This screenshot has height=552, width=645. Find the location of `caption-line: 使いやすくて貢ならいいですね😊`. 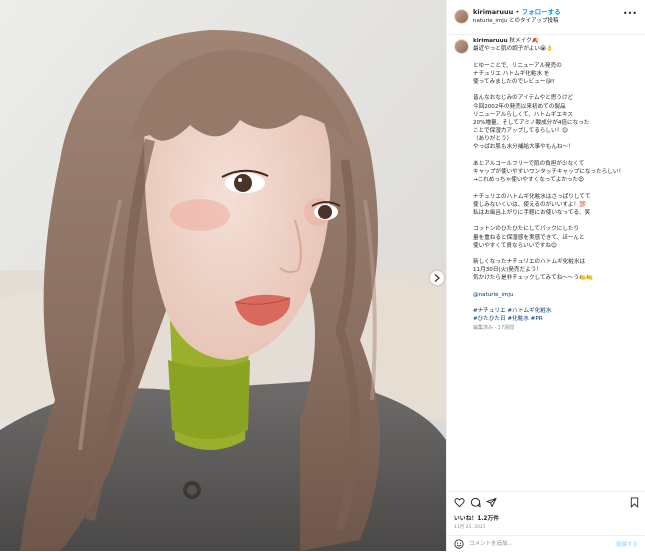

caption-line: 使いやすくて貢ならいいですね😊 is located at coordinates (515, 245).